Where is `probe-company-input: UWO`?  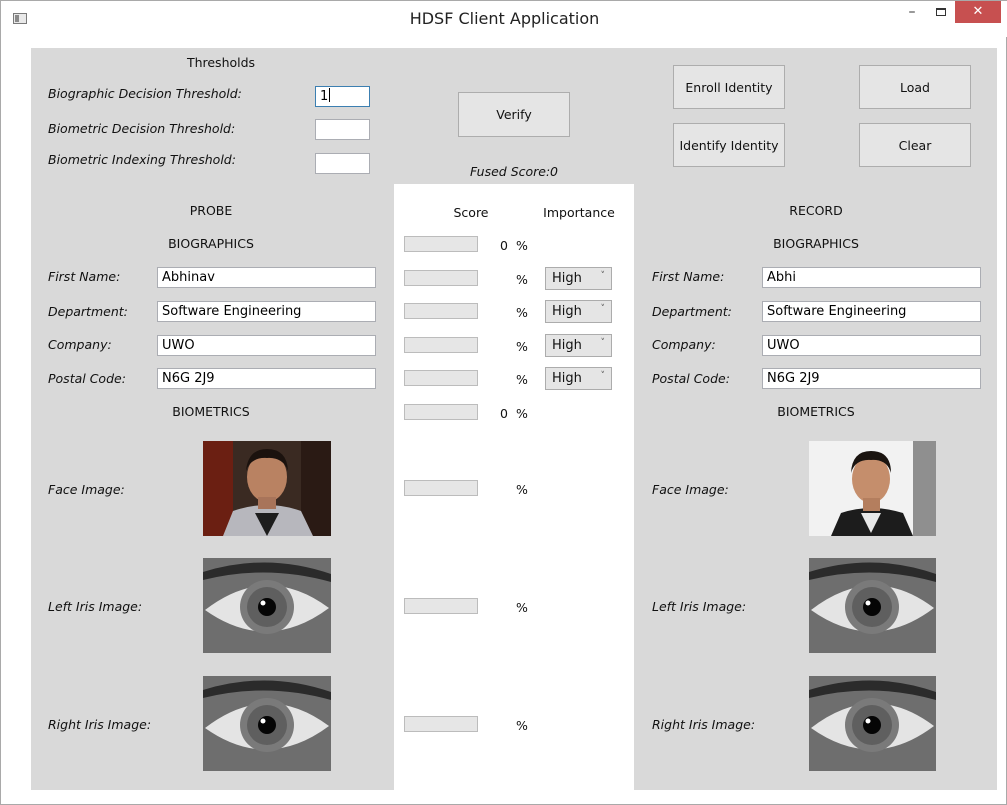 probe-company-input: UWO is located at coordinates (266, 345).